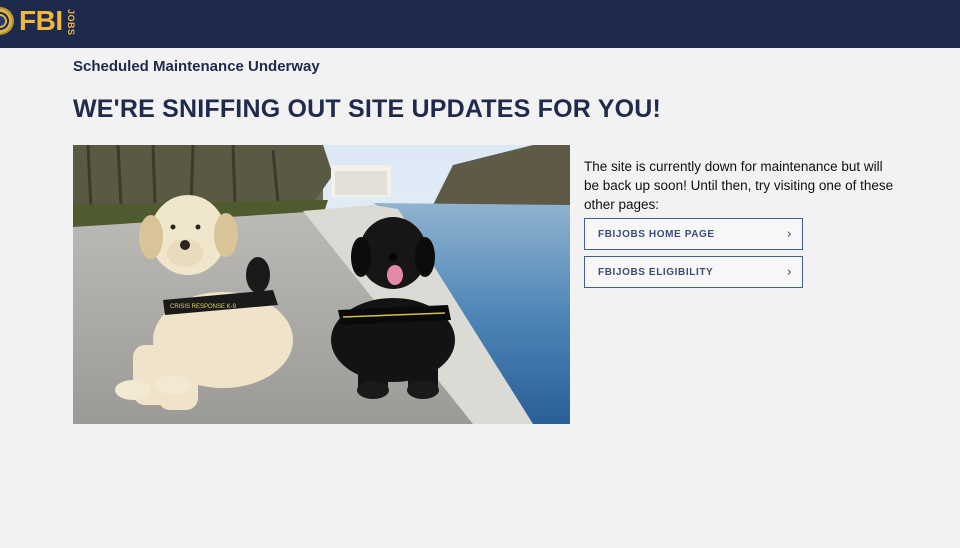 The width and height of the screenshot is (960, 548). I want to click on fbijobs-eligibility-button: FBIJOBS ELIGIBILITY ›, so click(693, 272).